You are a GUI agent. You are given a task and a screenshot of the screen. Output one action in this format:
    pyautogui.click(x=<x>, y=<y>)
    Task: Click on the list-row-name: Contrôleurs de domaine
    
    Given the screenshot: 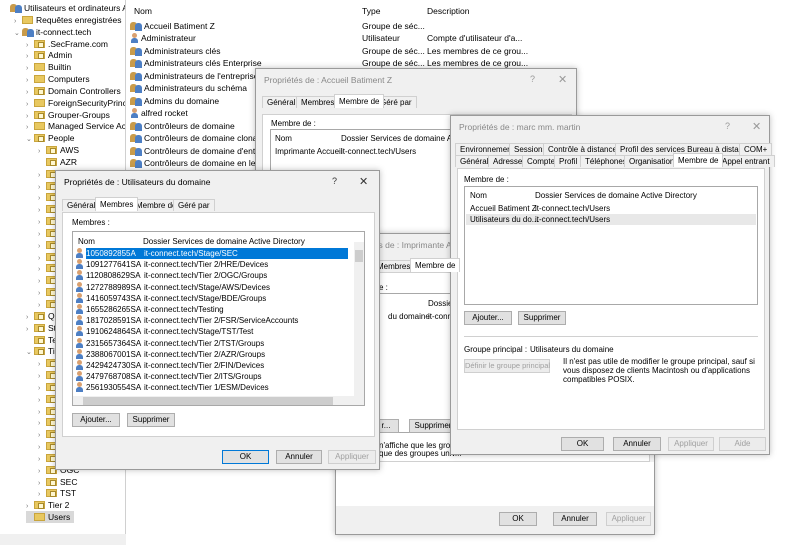 What is the action you would take?
    pyautogui.click(x=182, y=126)
    